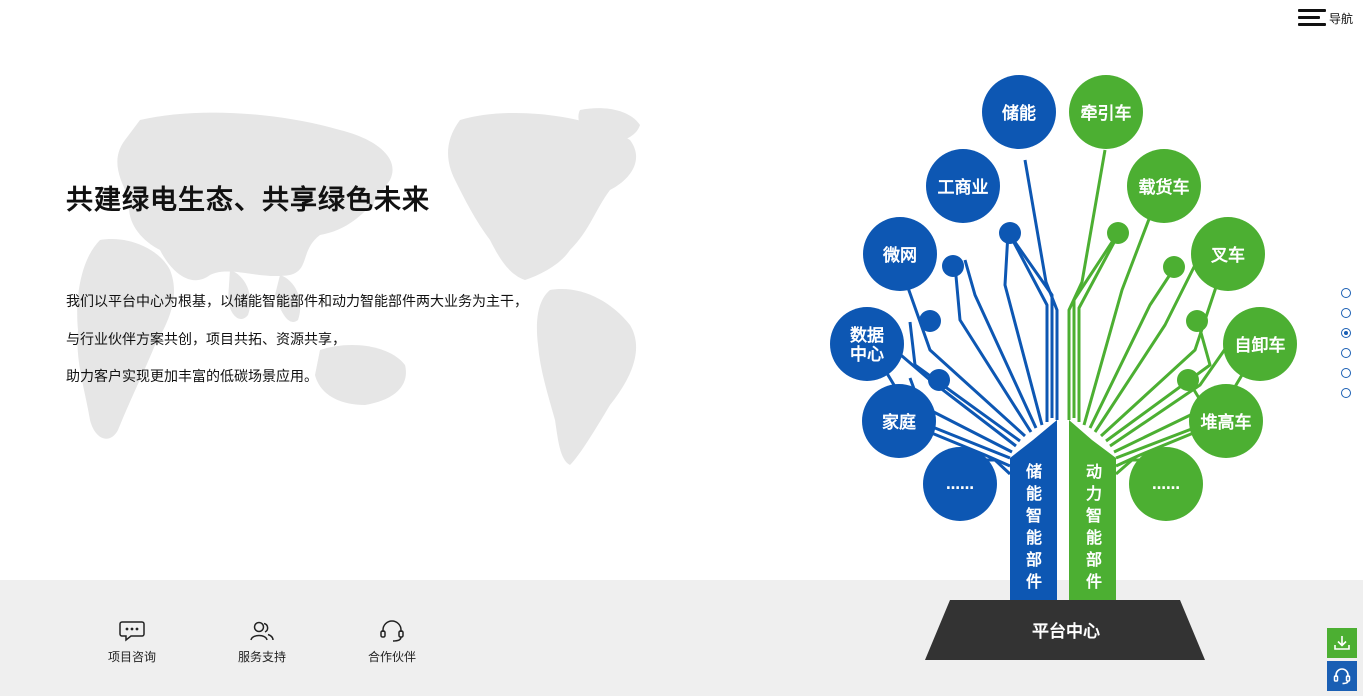 The height and width of the screenshot is (696, 1363). What do you see at coordinates (132, 631) in the screenshot?
I see `chat-icon` at bounding box center [132, 631].